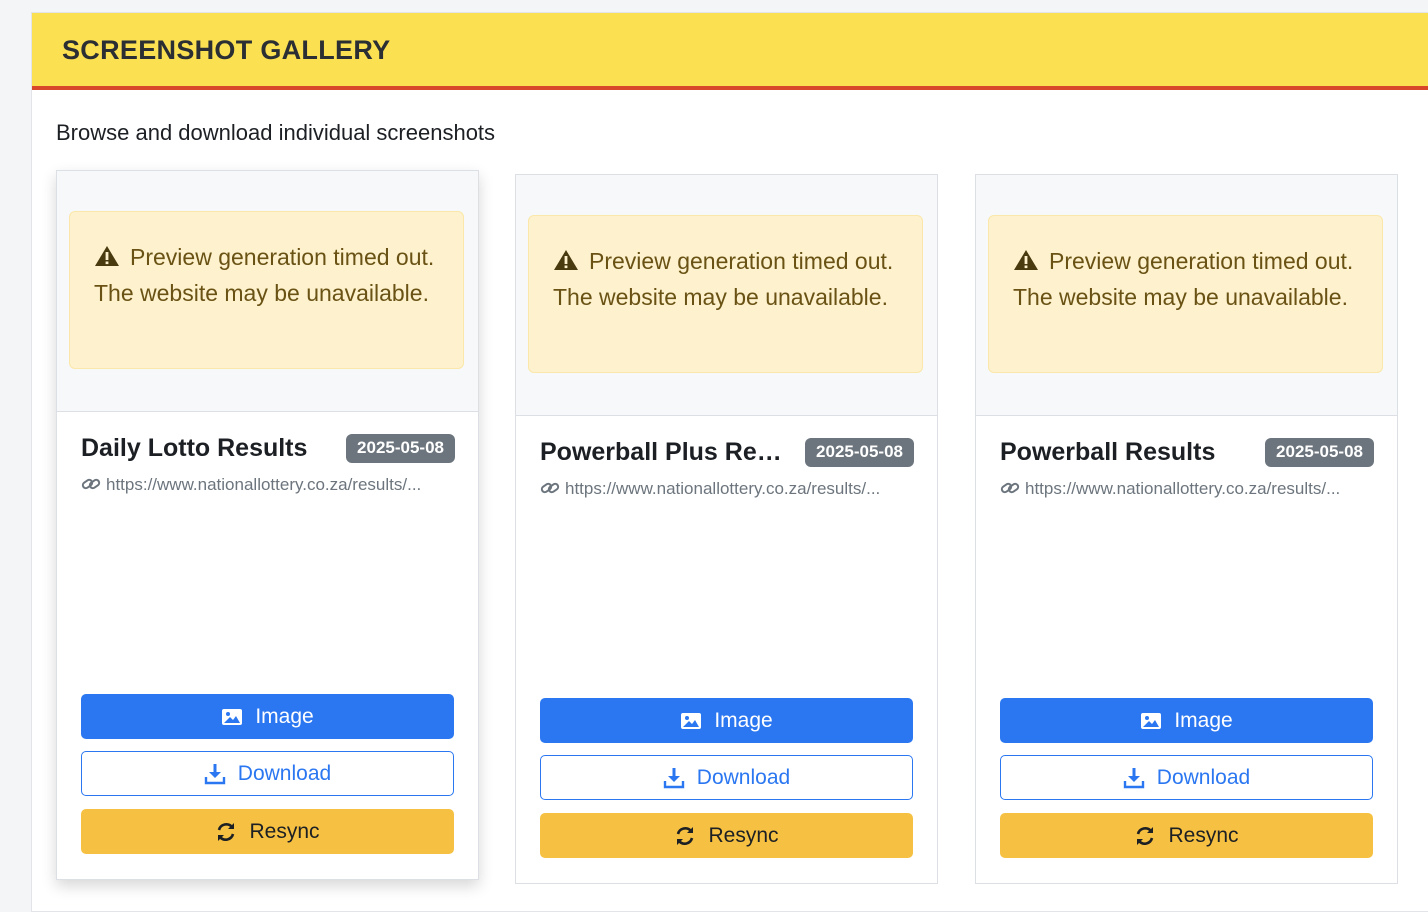  Describe the element at coordinates (730, 51) in the screenshot. I see `panel-header: SCREENSHOT GALLERY` at that location.